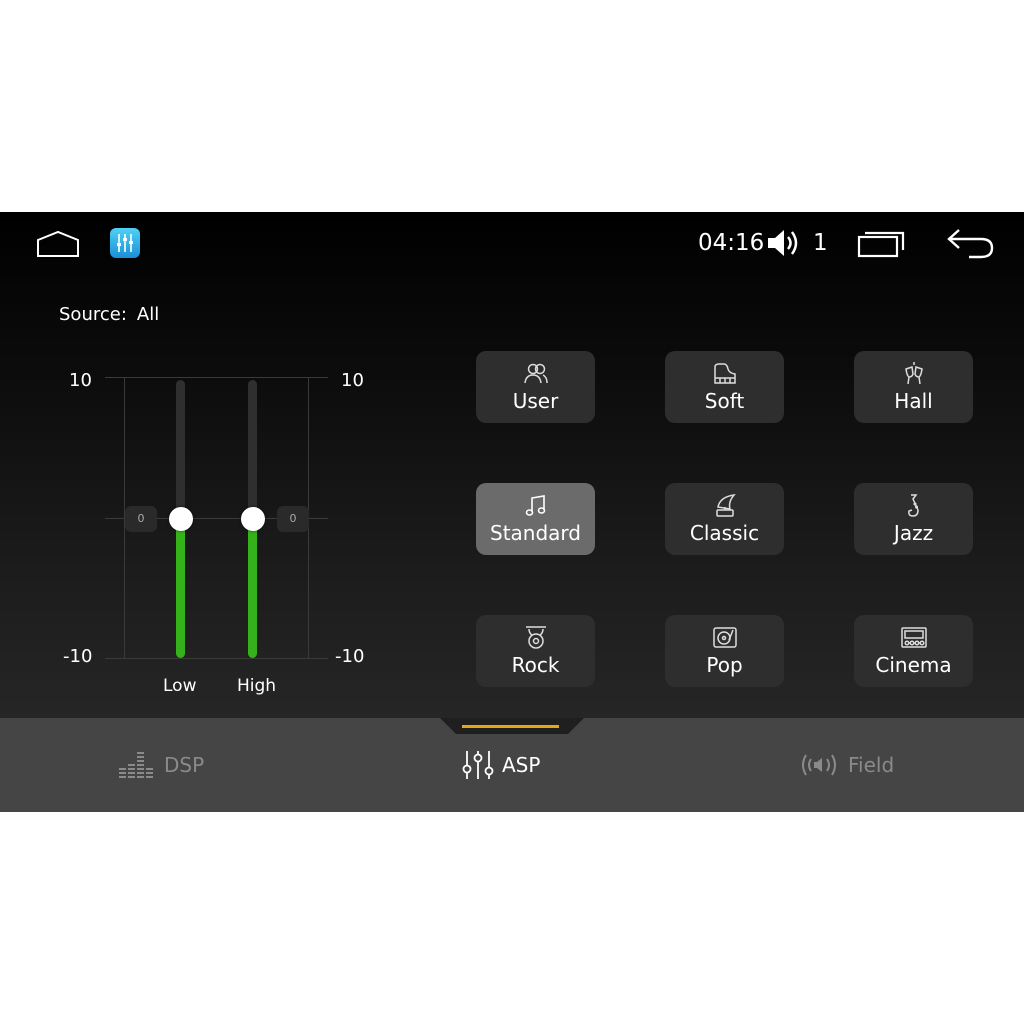 This screenshot has width=1024, height=1024. What do you see at coordinates (914, 637) in the screenshot?
I see `theater-icon` at bounding box center [914, 637].